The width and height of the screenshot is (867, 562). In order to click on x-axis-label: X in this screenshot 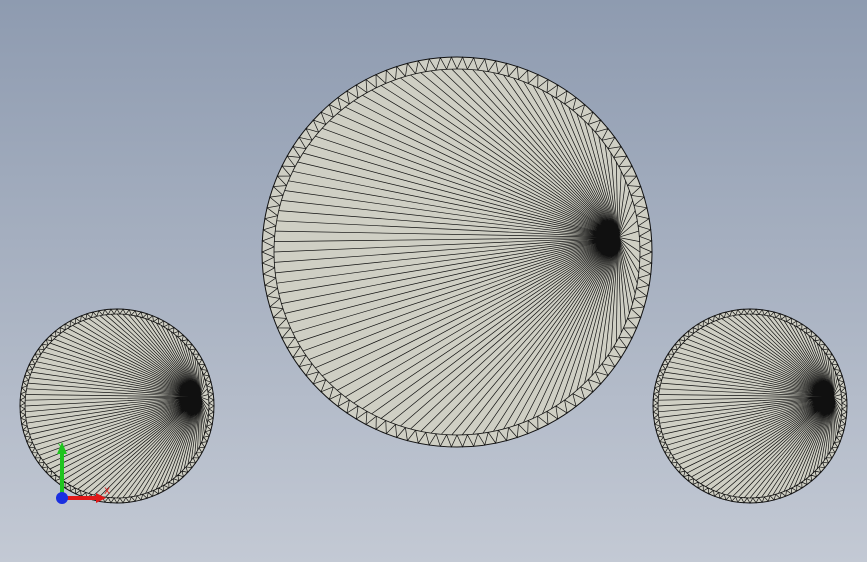, I will do `click(107, 492)`.